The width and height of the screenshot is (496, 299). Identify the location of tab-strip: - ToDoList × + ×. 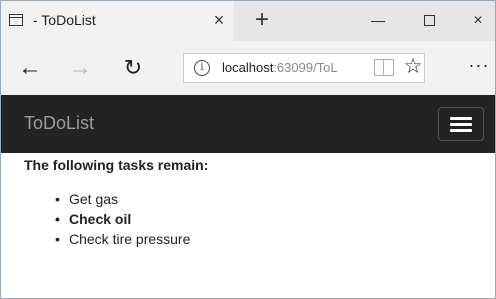
(248, 21).